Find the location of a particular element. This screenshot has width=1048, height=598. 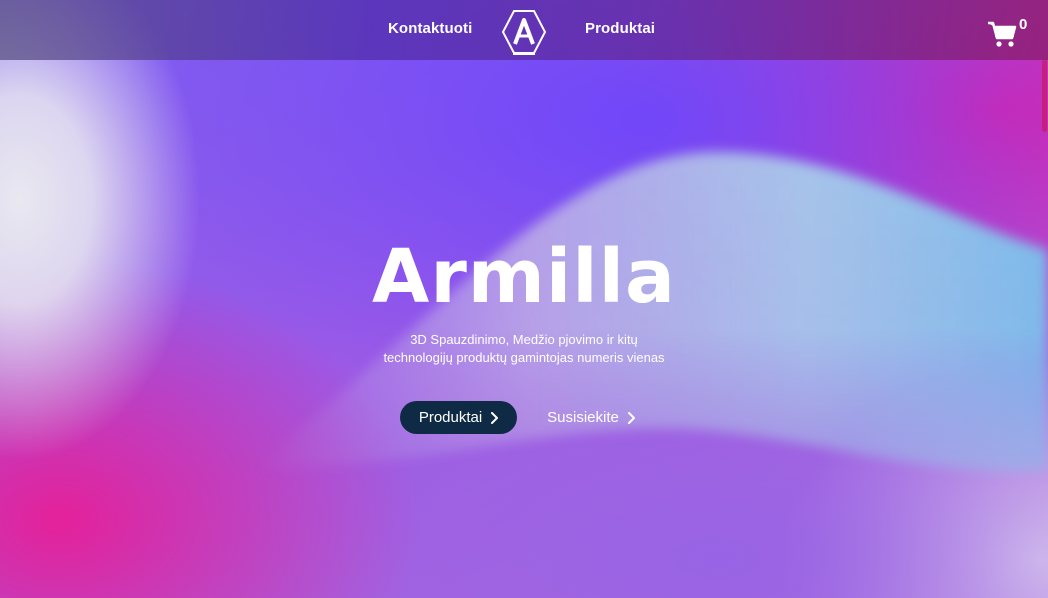

produktai-button-label: Produktai is located at coordinates (450, 417).